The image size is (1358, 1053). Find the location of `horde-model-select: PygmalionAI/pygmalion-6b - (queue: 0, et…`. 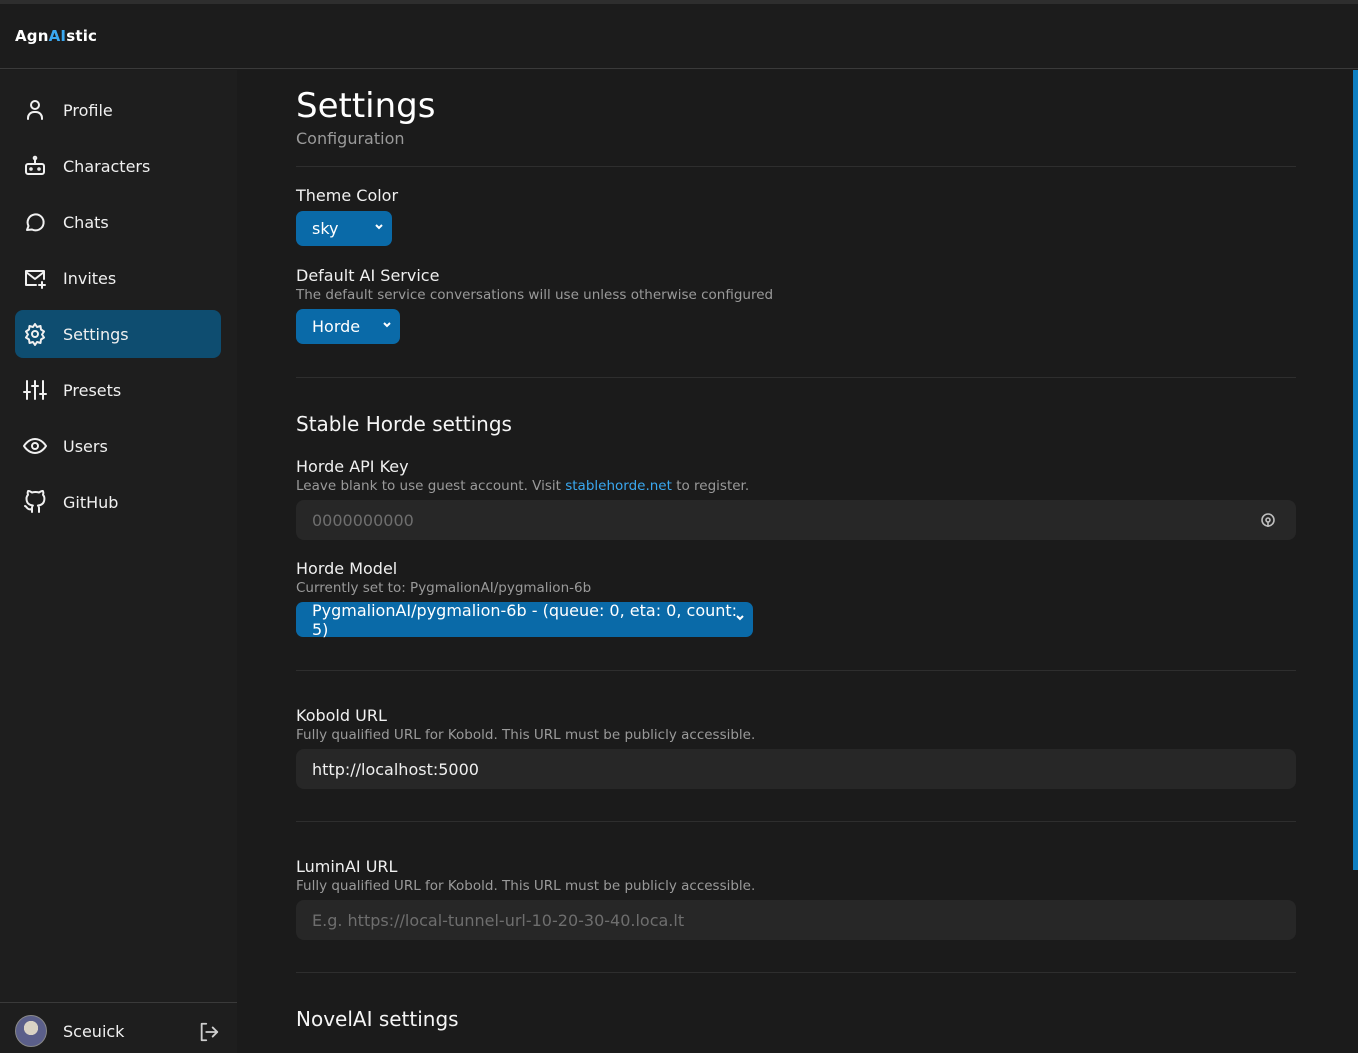

horde-model-select: PygmalionAI/pygmalion-6b - (queue: 0, et… is located at coordinates (524, 619).